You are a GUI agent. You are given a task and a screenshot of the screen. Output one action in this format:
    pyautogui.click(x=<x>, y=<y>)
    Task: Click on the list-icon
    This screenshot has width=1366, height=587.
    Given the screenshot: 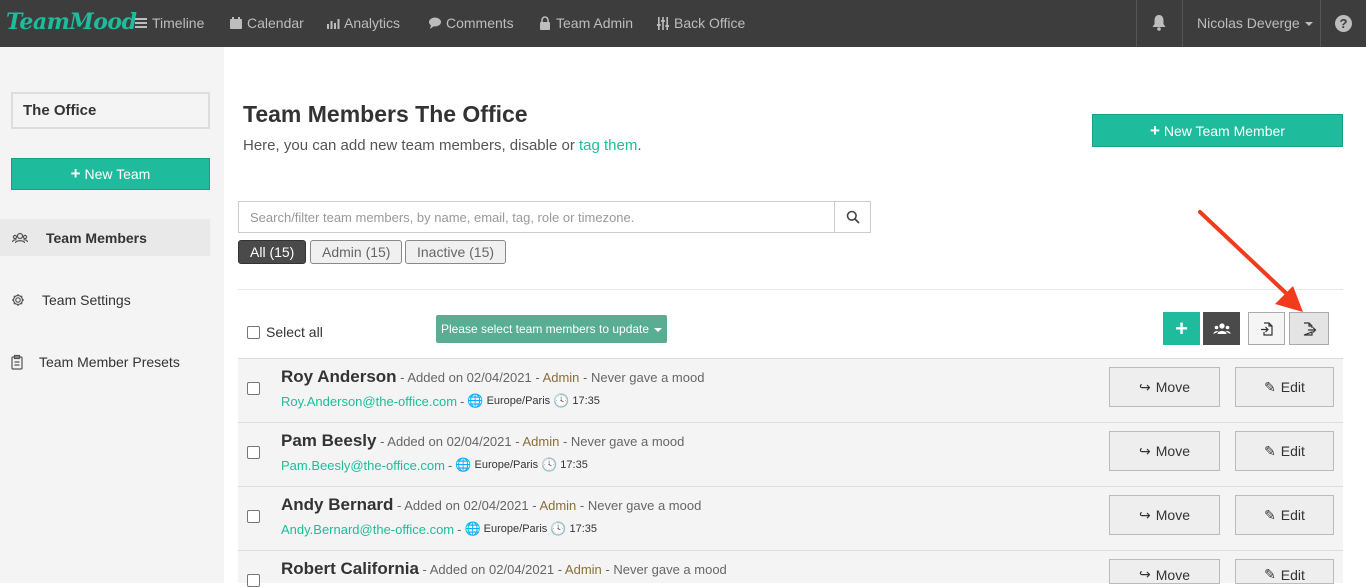 What is the action you would take?
    pyautogui.click(x=141, y=23)
    